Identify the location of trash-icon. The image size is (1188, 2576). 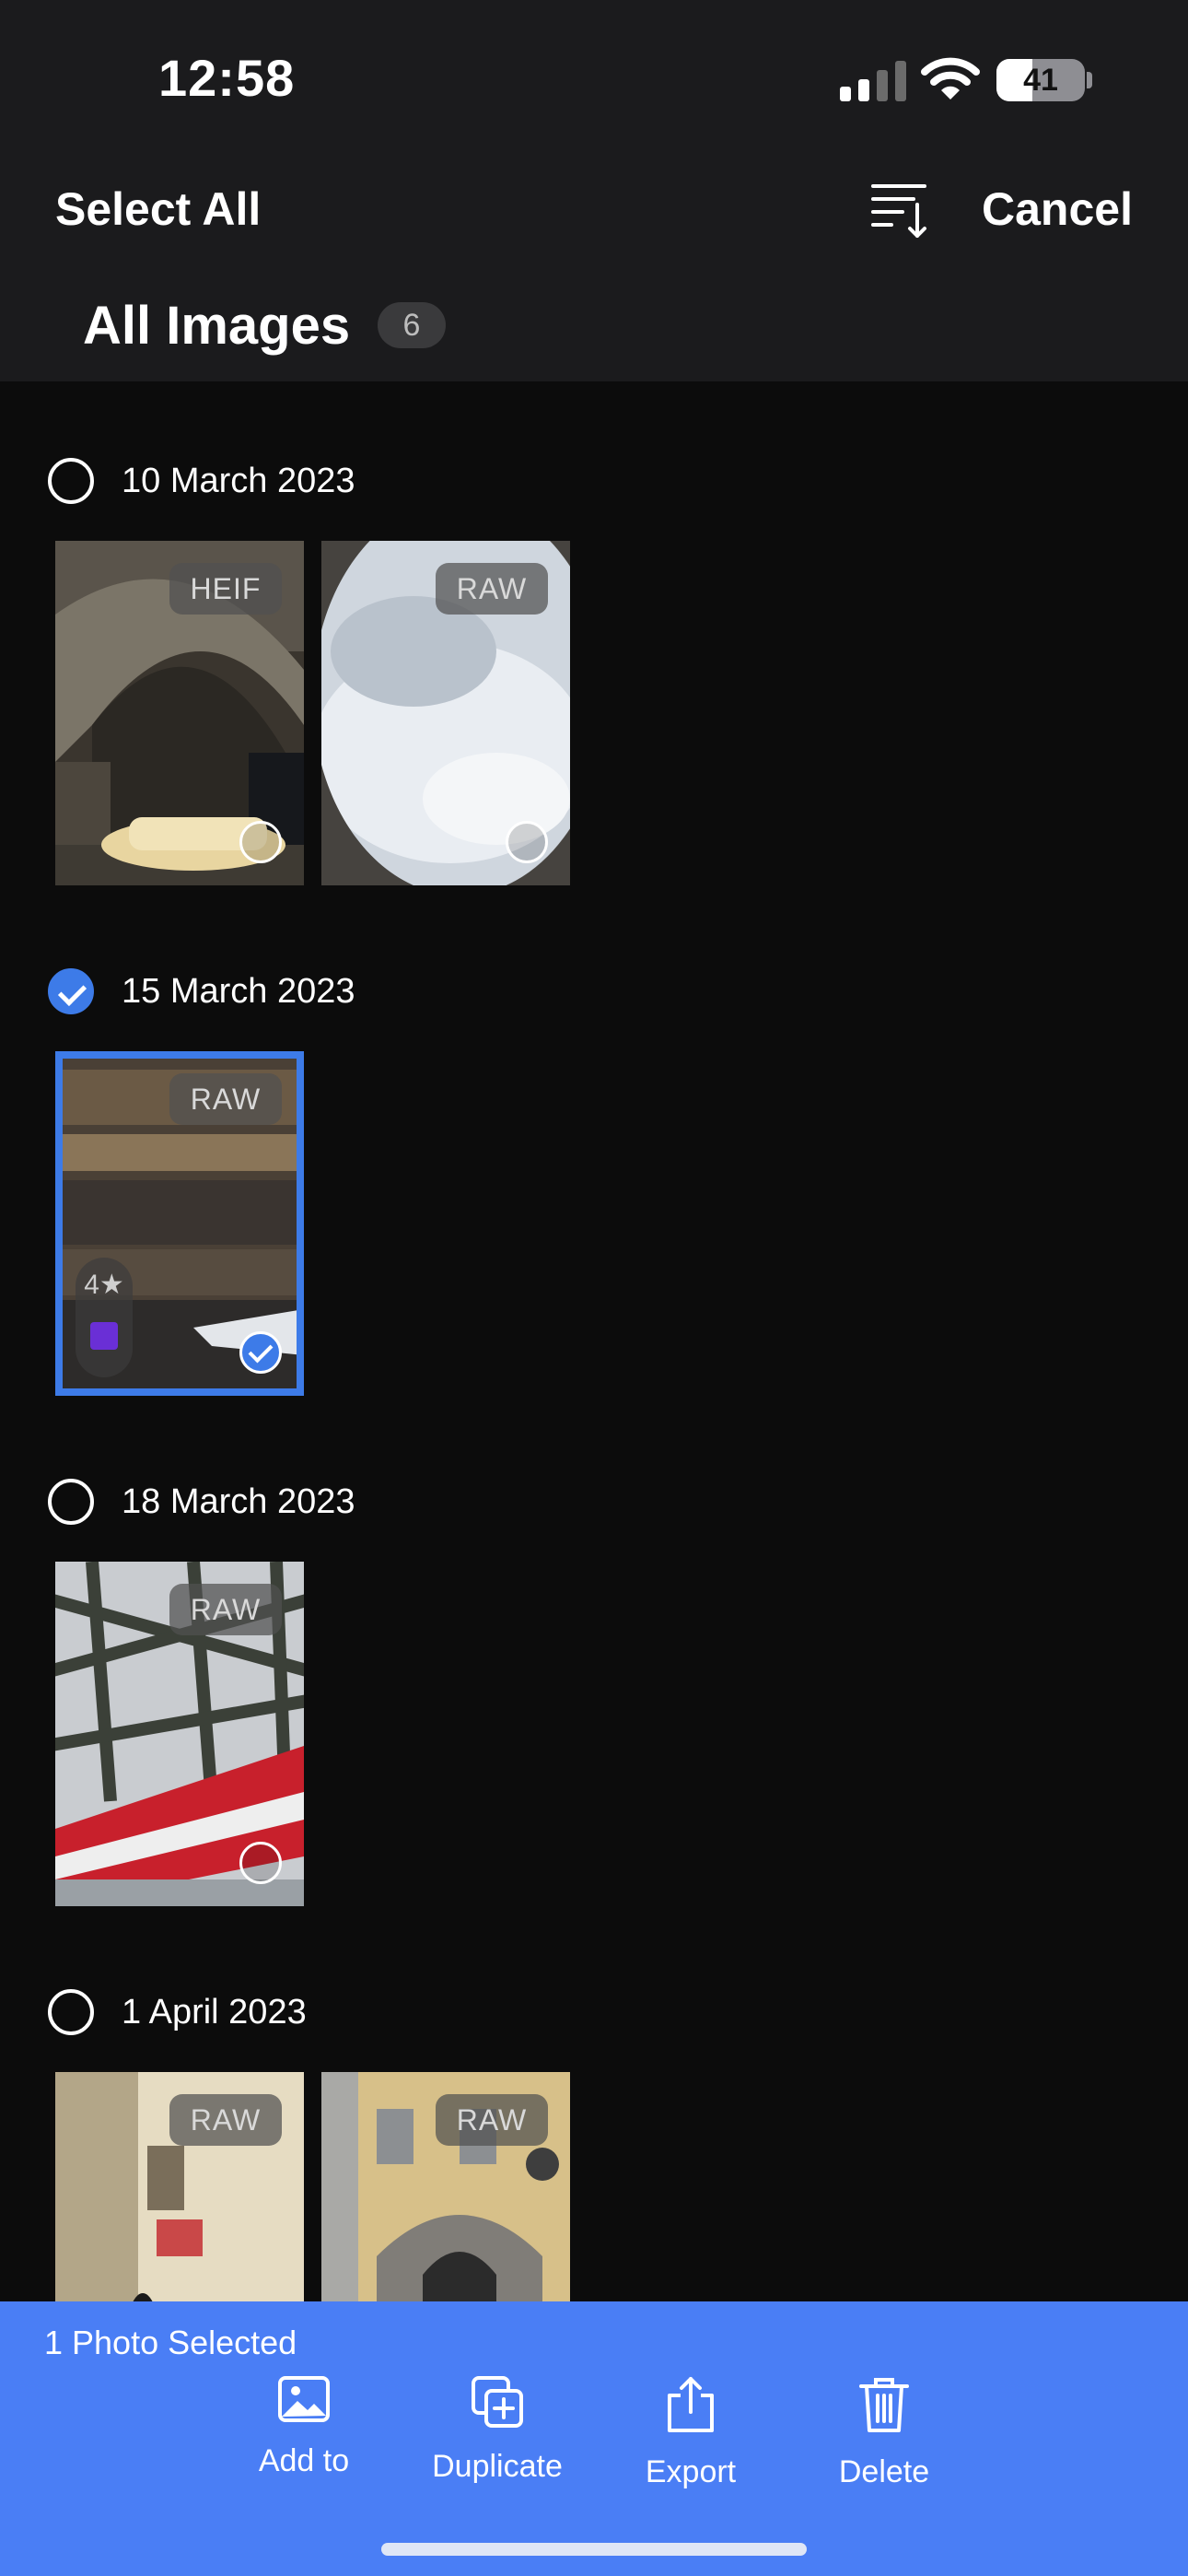
(884, 2405).